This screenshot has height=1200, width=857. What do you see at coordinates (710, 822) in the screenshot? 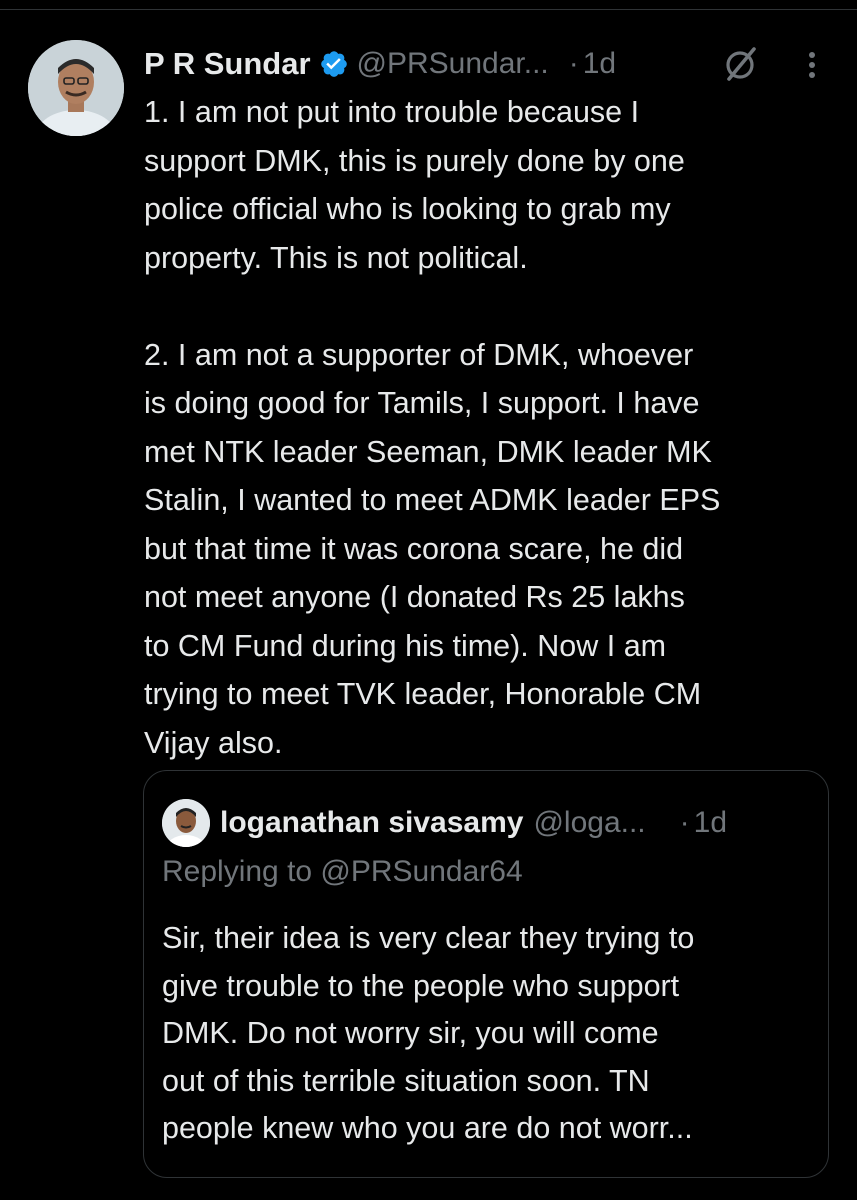
I see `quoted-tweet-timestamp: 1d` at bounding box center [710, 822].